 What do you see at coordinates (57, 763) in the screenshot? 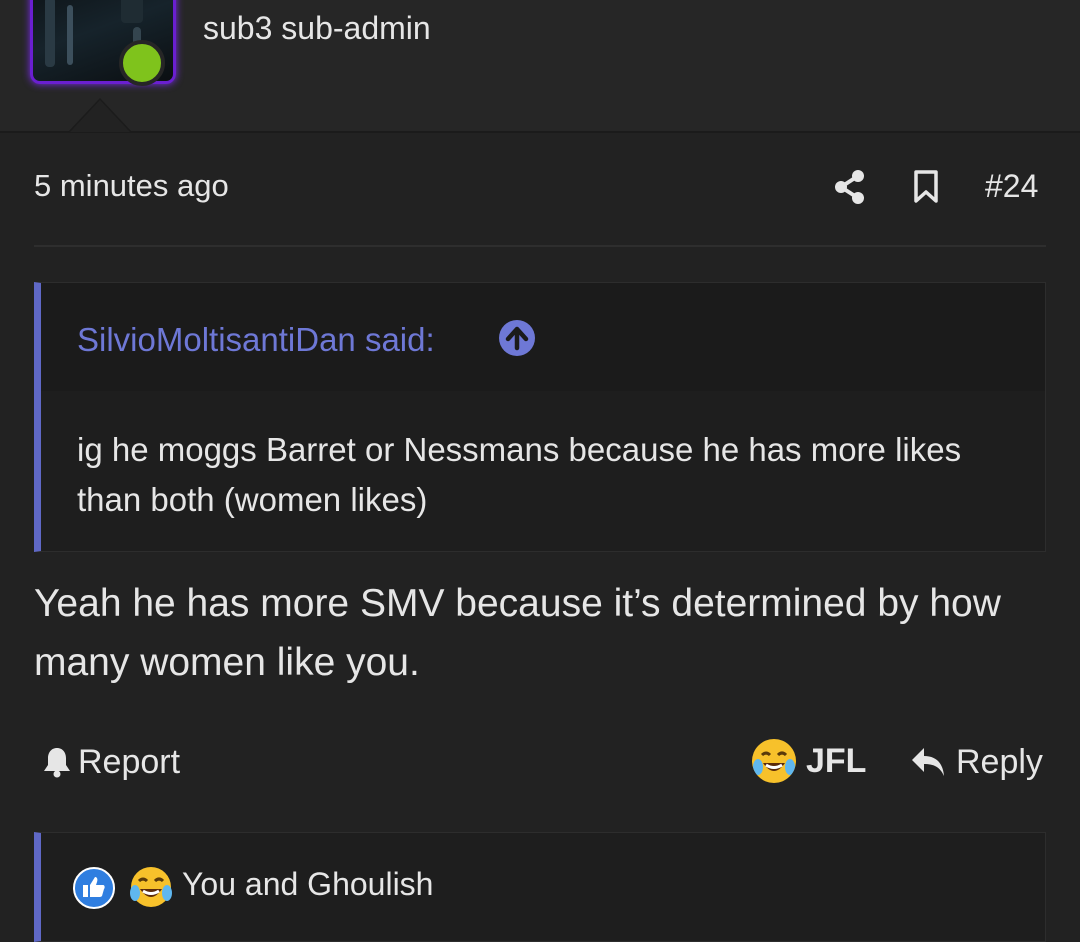
I see `bell-icon` at bounding box center [57, 763].